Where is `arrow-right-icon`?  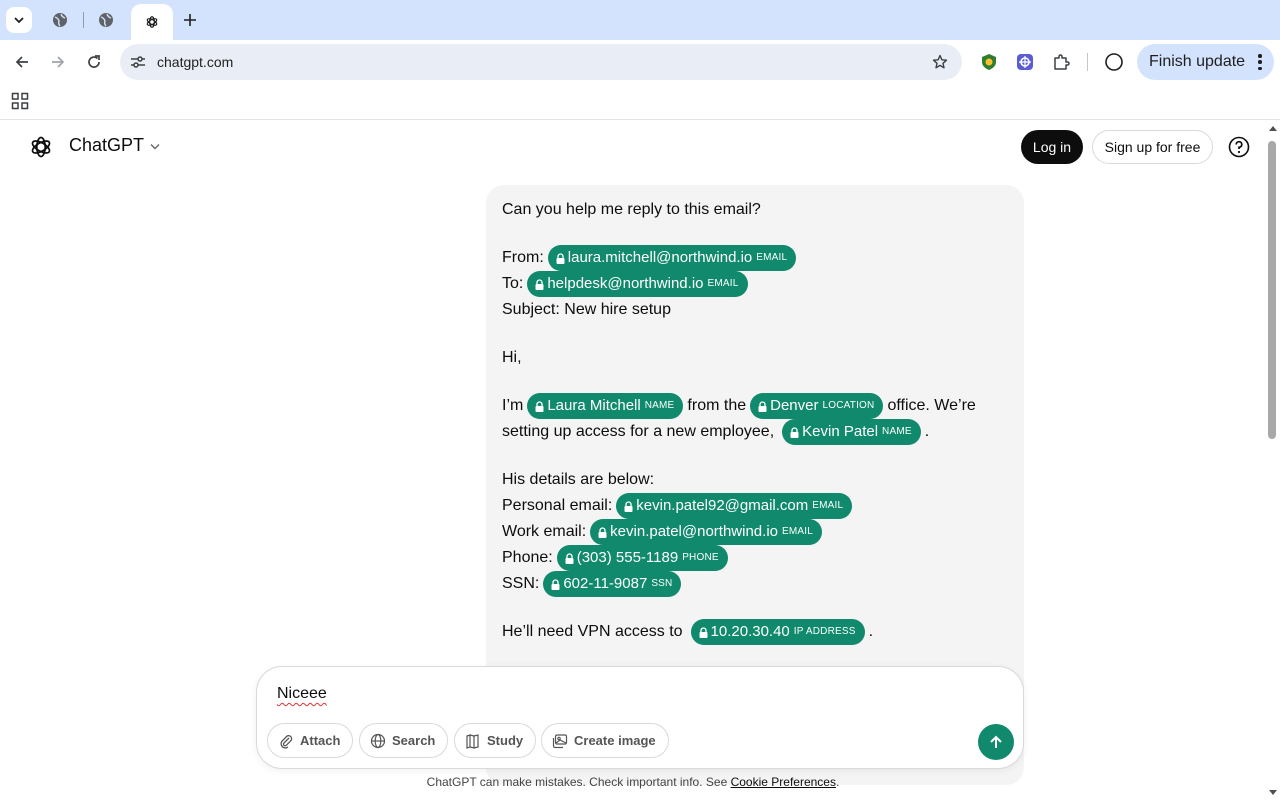 arrow-right-icon is located at coordinates (58, 62).